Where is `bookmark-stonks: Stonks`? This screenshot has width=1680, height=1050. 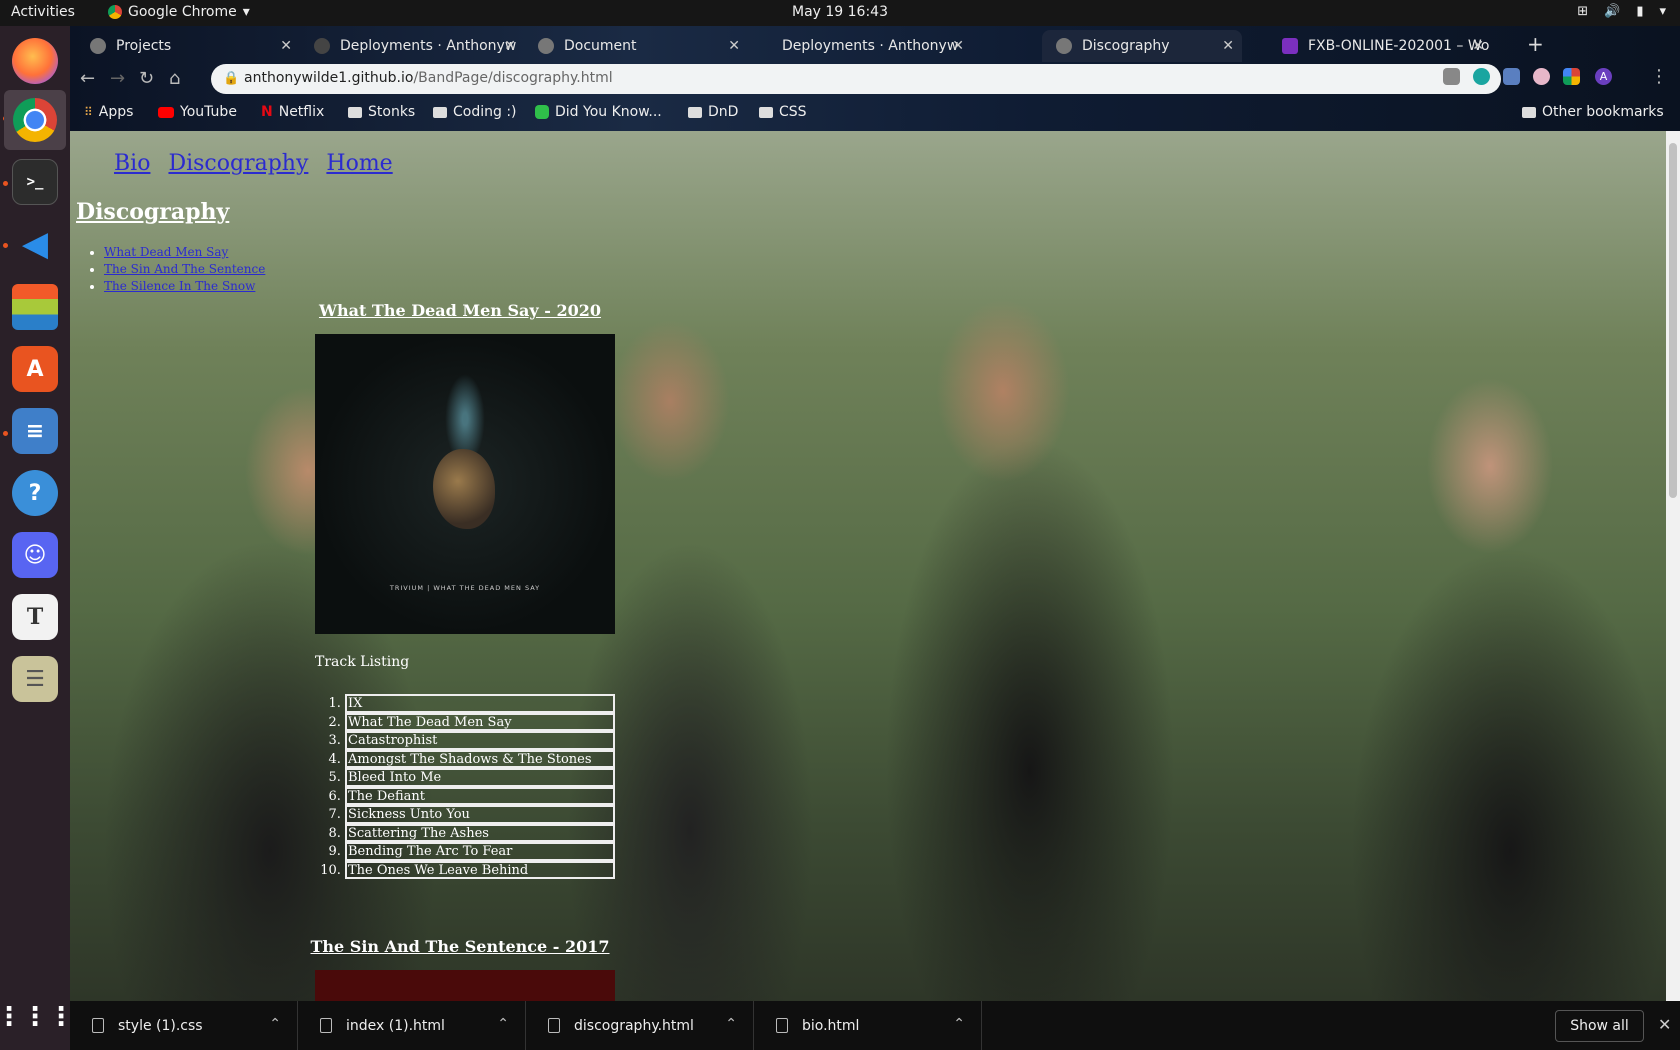 bookmark-stonks: Stonks is located at coordinates (381, 112).